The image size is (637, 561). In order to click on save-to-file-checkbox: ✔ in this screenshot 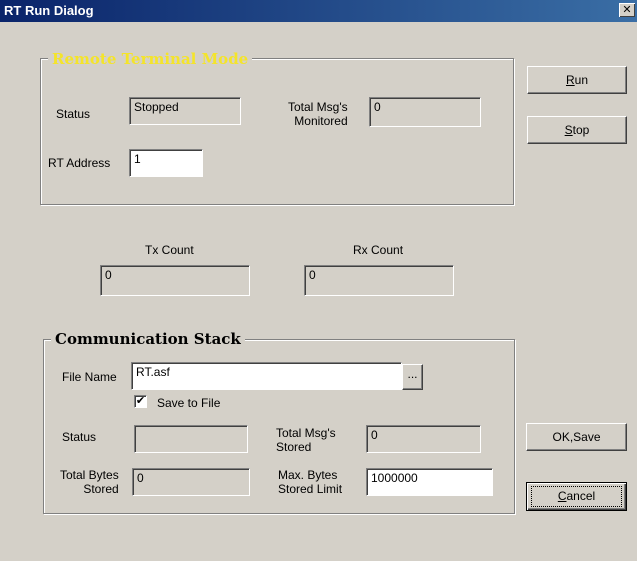, I will do `click(140, 401)`.